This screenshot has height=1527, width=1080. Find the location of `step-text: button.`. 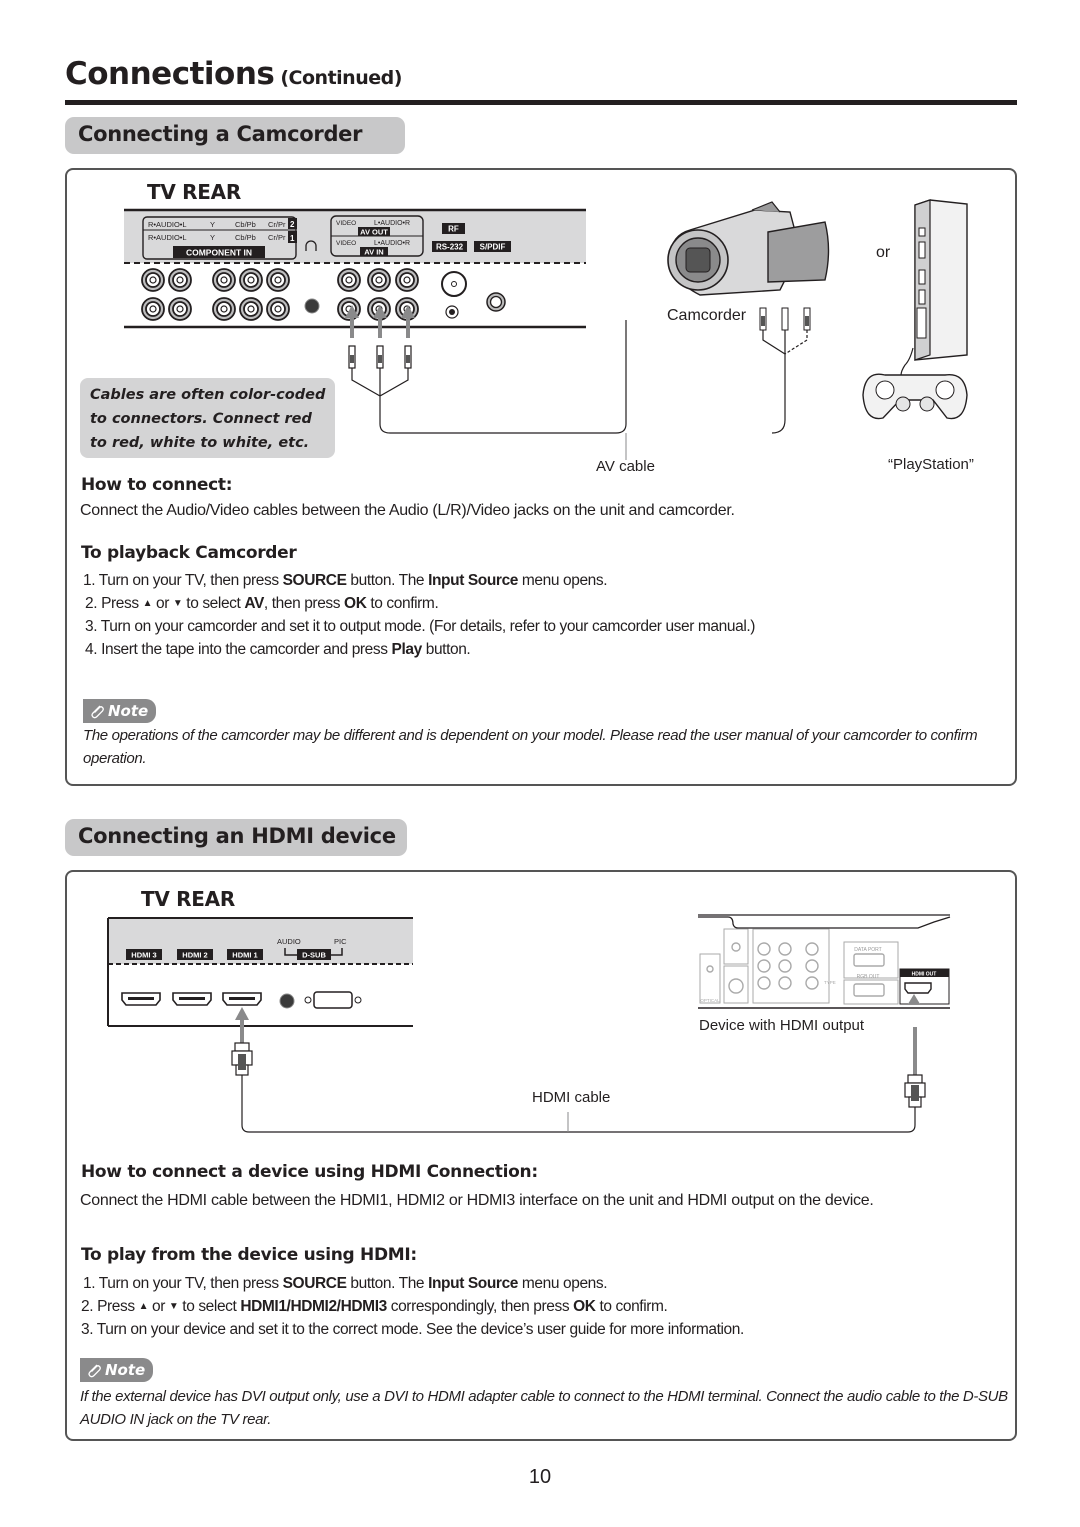

step-text: button. is located at coordinates (446, 649).